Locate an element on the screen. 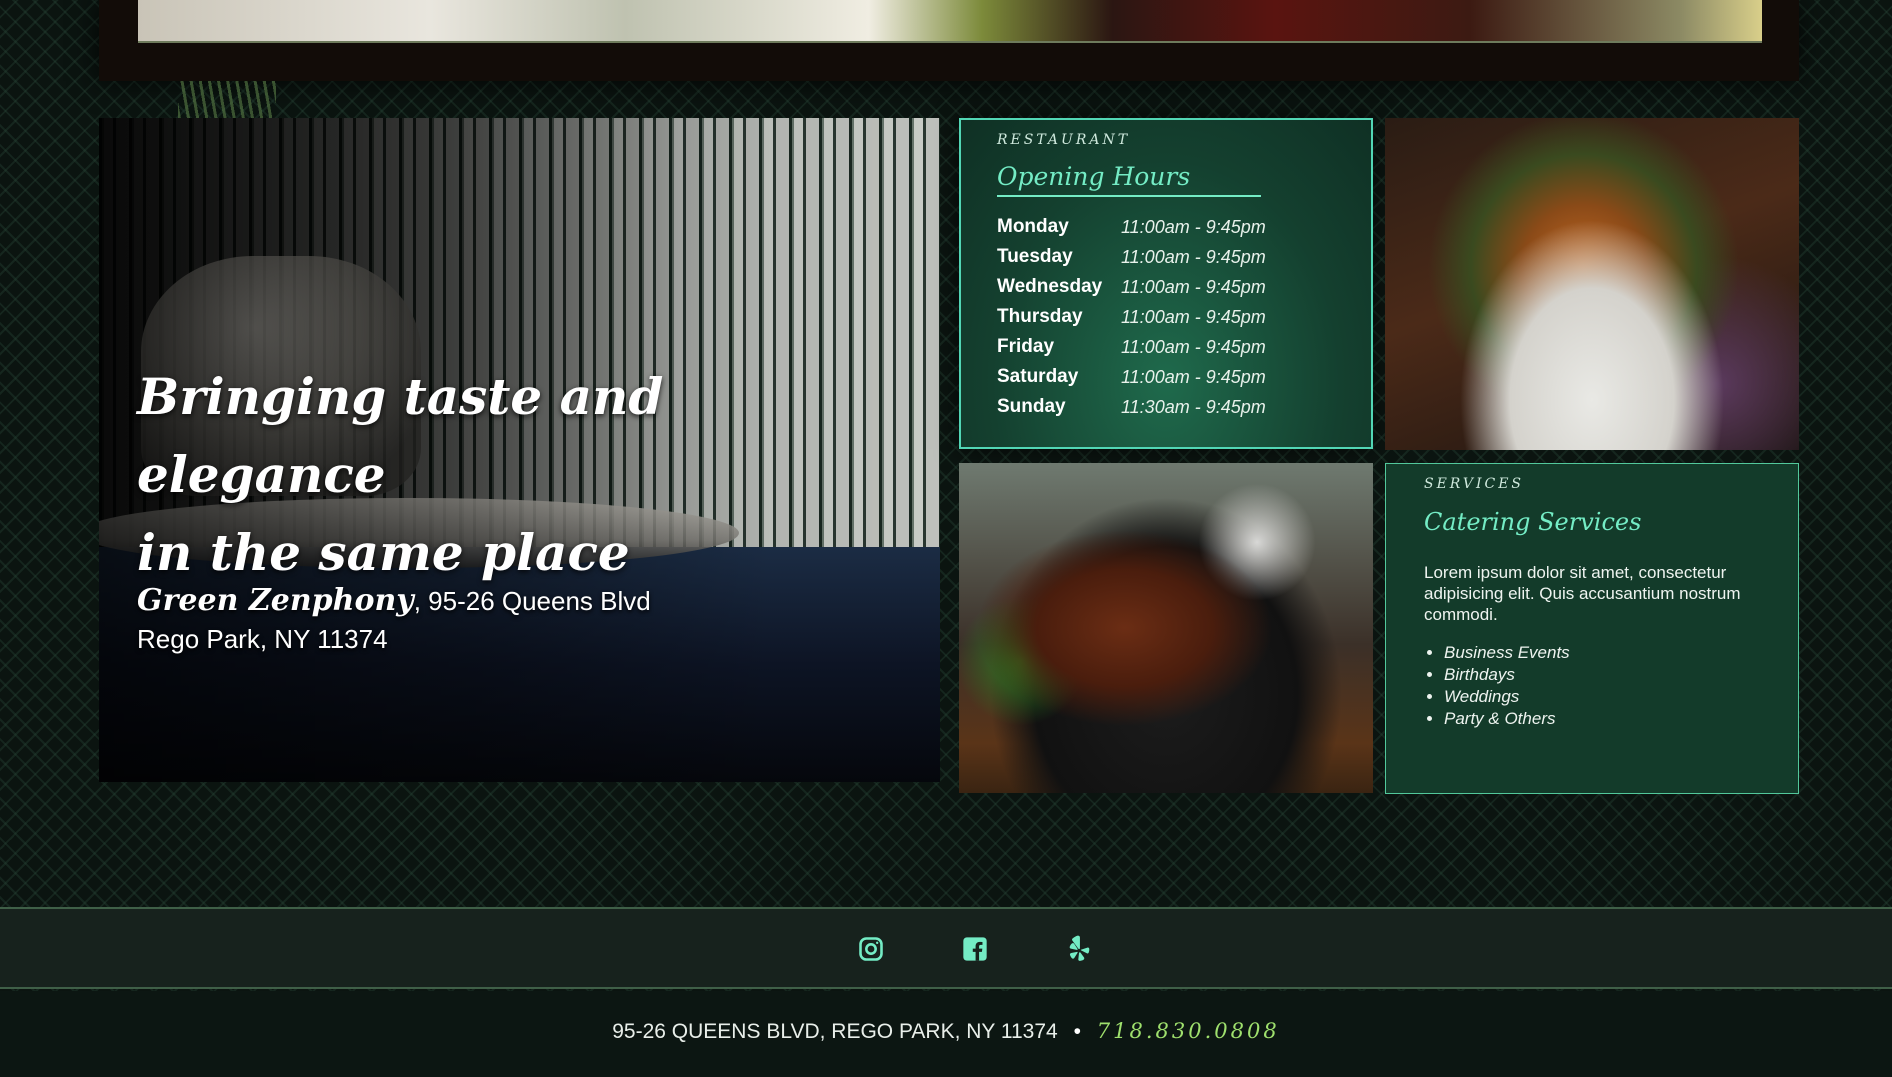  list-item: Party & Others is located at coordinates (1507, 719).